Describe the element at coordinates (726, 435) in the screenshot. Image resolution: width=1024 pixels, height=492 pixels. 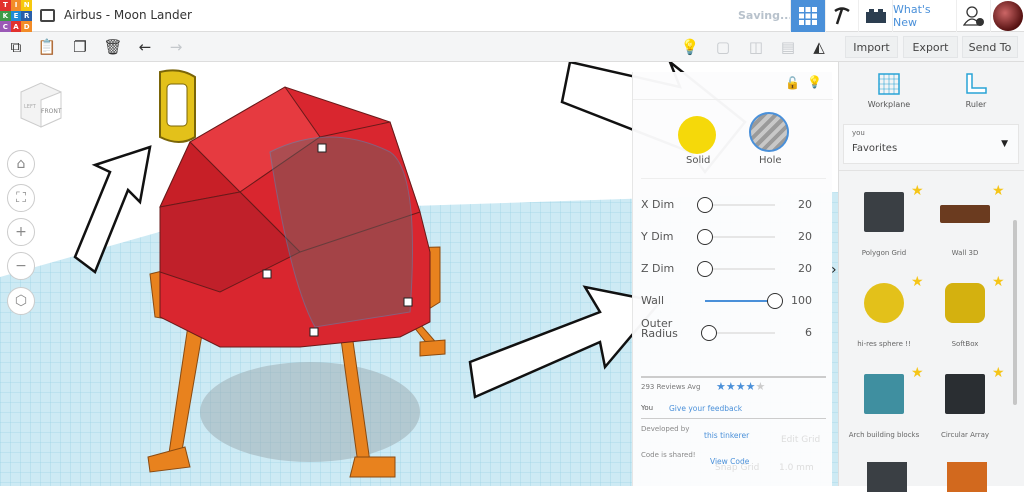
I see `developer-link: this tinkerer` at that location.